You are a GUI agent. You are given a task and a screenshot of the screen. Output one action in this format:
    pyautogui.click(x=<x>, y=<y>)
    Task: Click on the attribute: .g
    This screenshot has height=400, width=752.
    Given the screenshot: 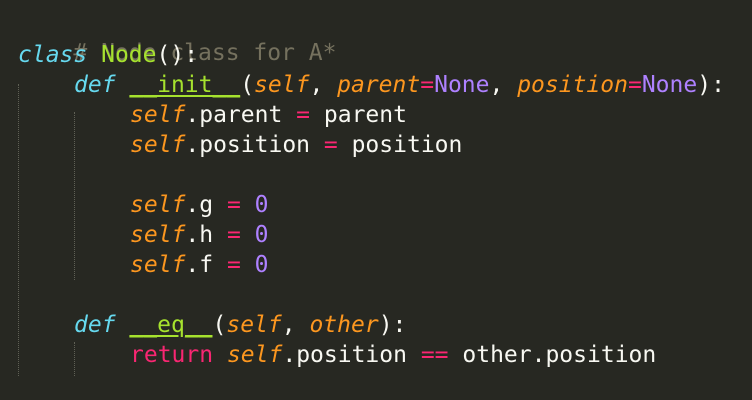 What is the action you would take?
    pyautogui.click(x=206, y=205)
    